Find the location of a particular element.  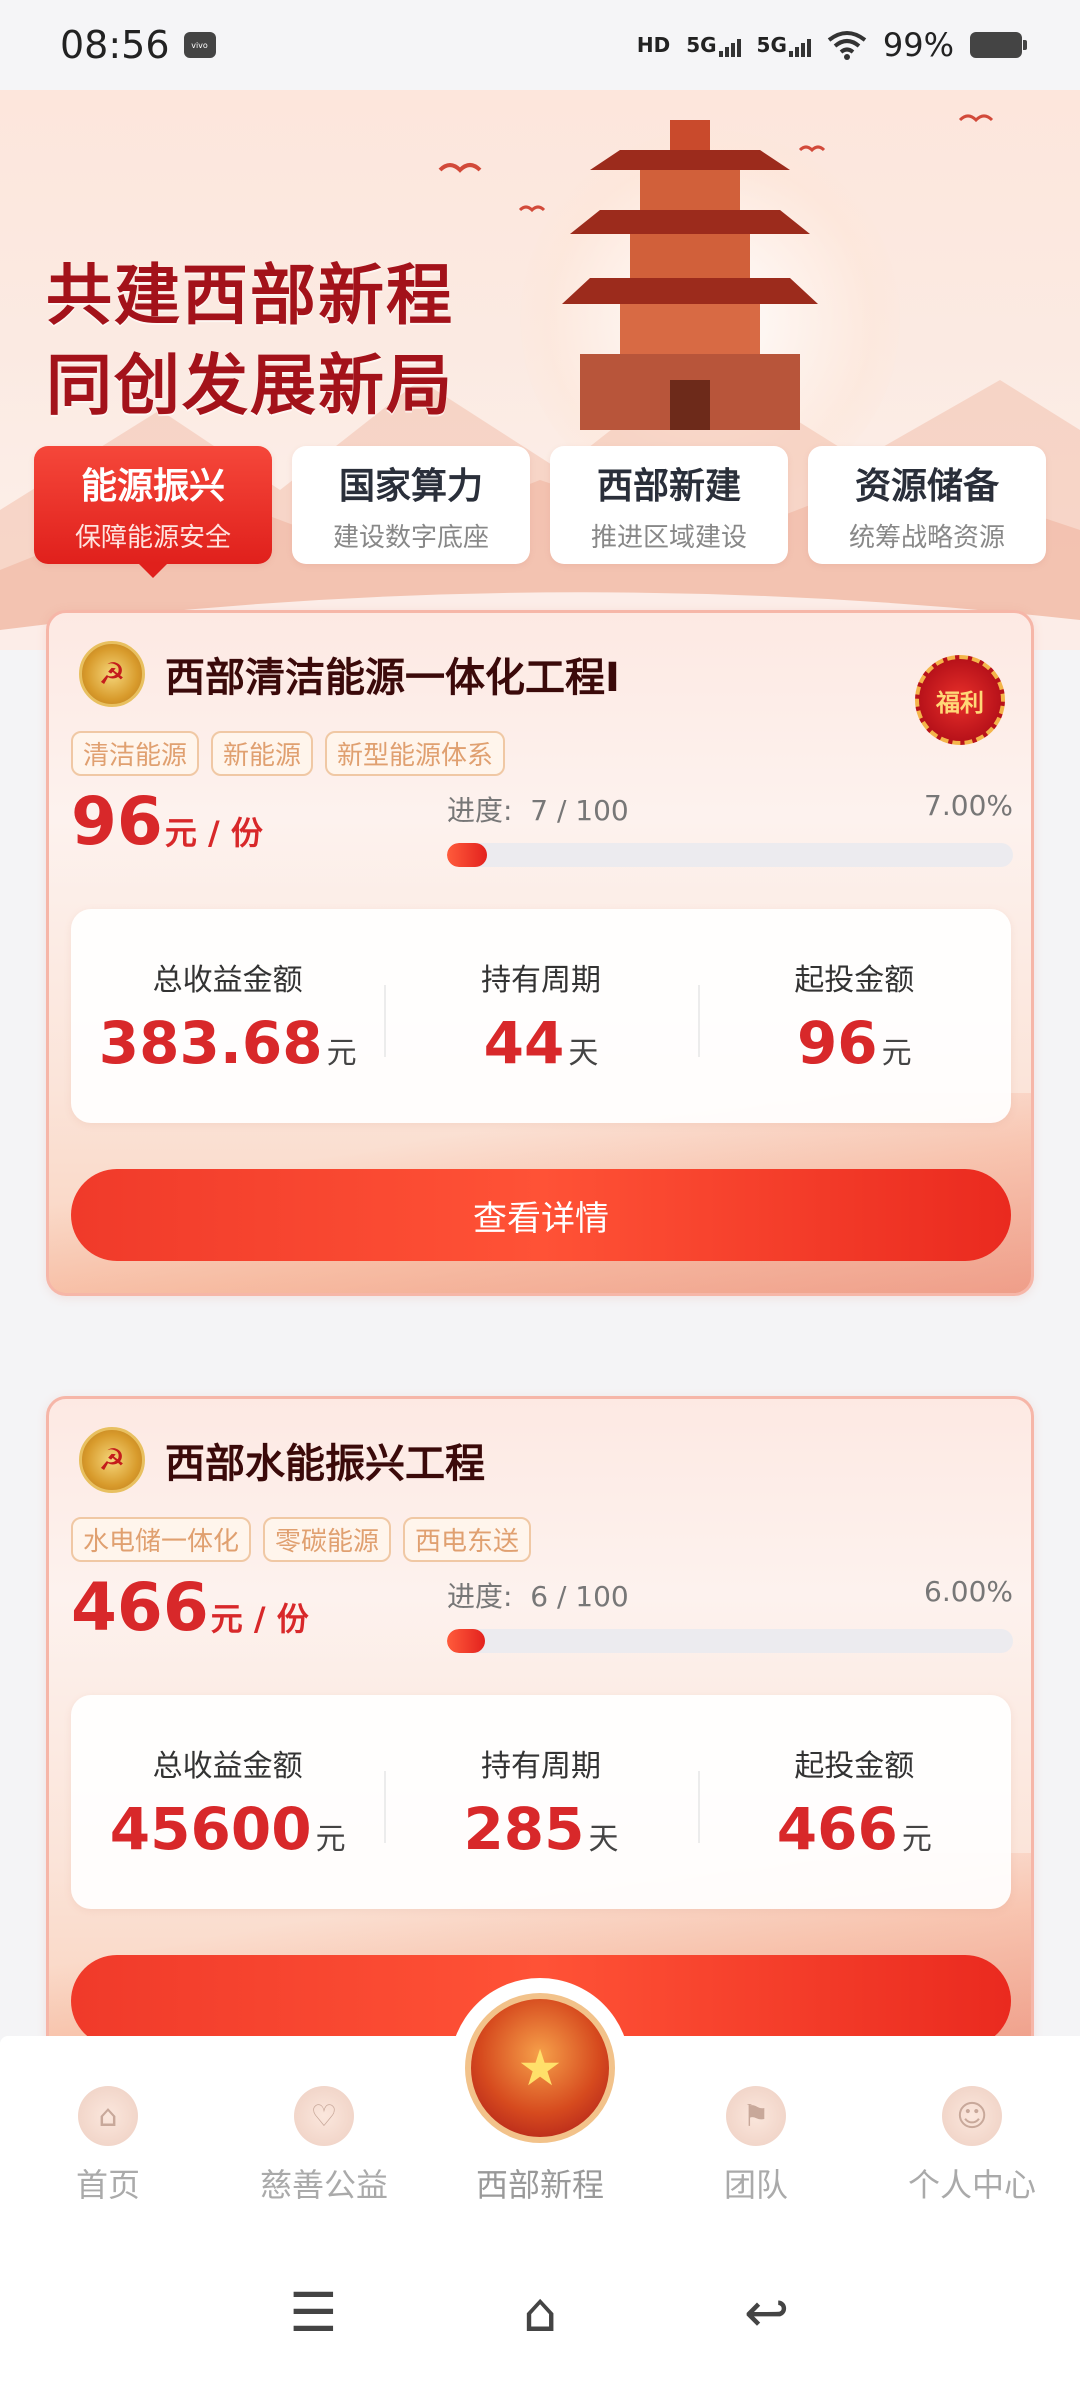

vivo-badge-icon: vivo is located at coordinates (199, 45).